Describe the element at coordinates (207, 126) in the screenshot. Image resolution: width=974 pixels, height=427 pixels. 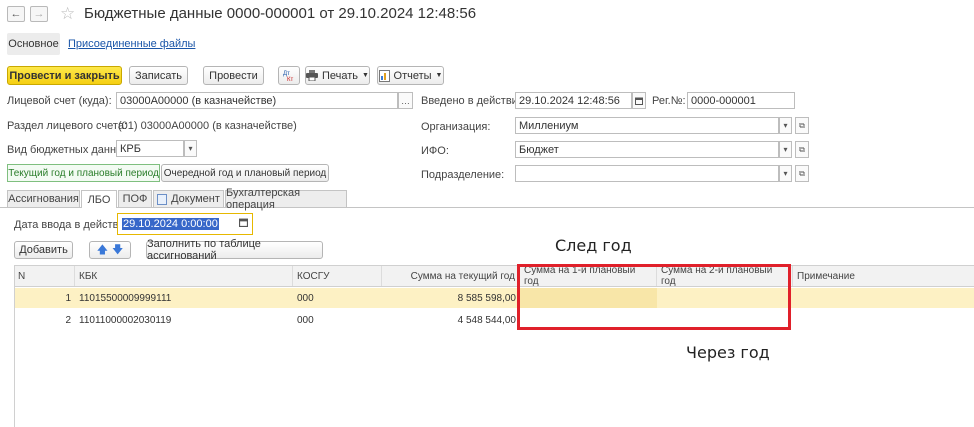
I see `section-value: (01) 03000А00000 (в казначействе)` at that location.